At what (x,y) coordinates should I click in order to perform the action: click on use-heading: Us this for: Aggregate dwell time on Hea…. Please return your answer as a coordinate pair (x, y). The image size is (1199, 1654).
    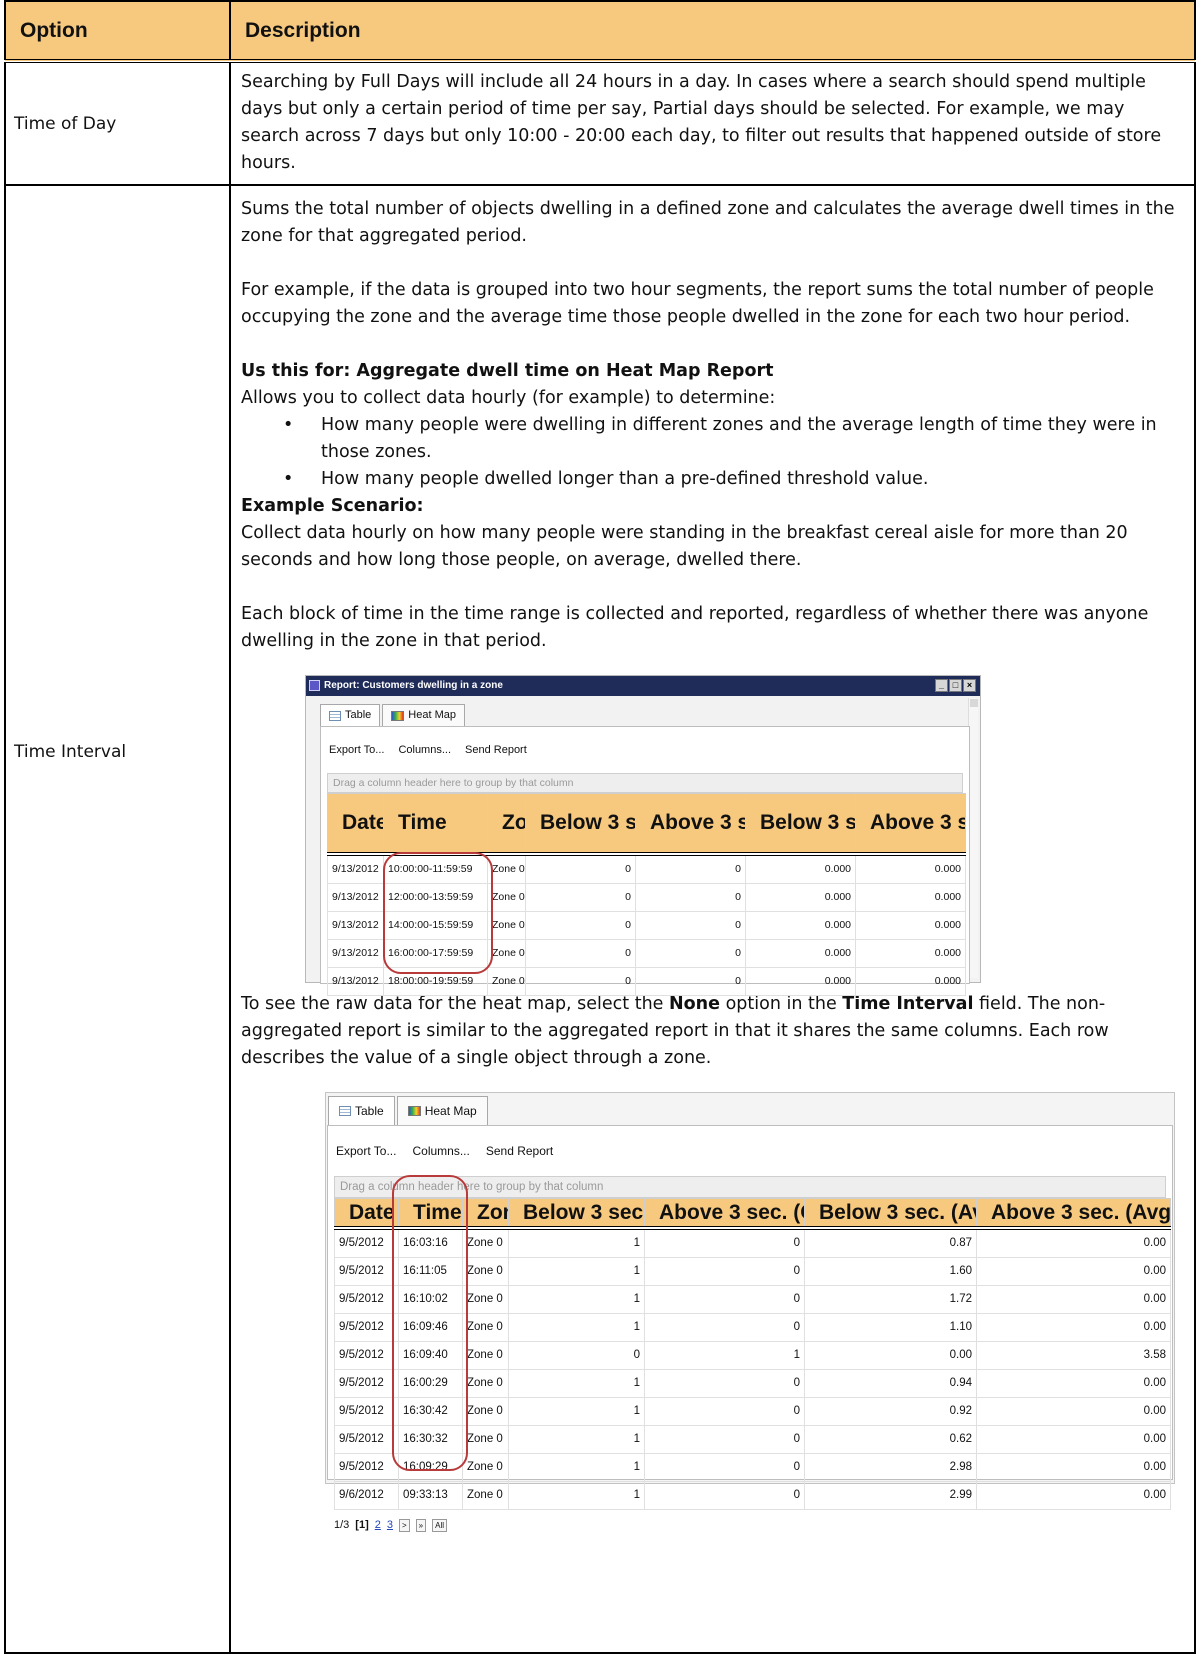
    Looking at the image, I should click on (507, 371).